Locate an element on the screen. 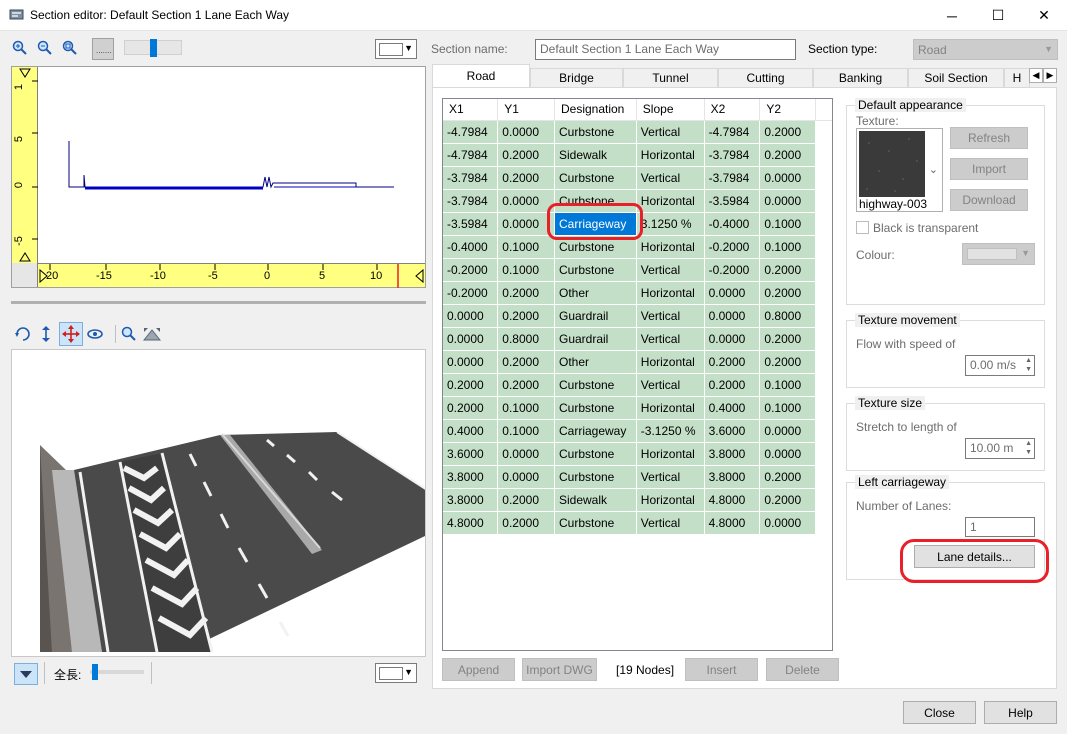 The width and height of the screenshot is (1067, 734). tab-more: H is located at coordinates (1017, 77).